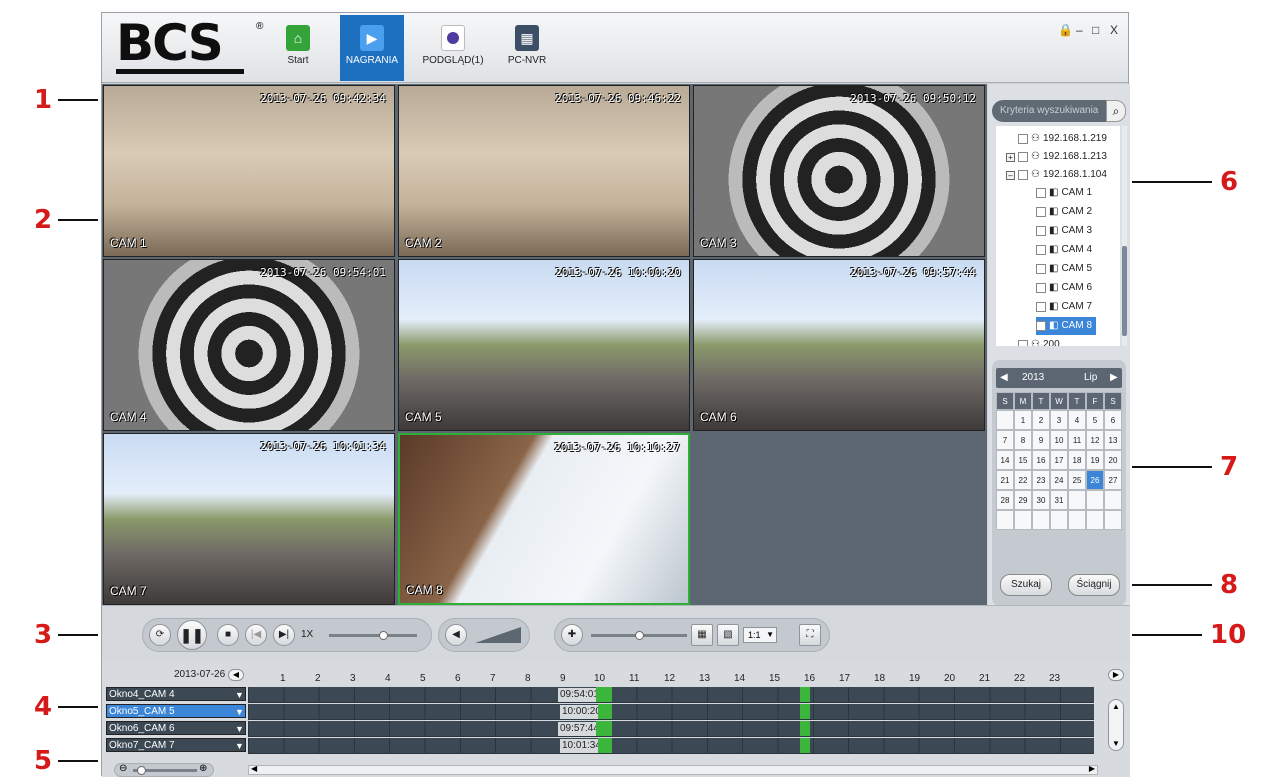 The image size is (1263, 777). I want to click on calendar-day: 20, so click(1113, 460).